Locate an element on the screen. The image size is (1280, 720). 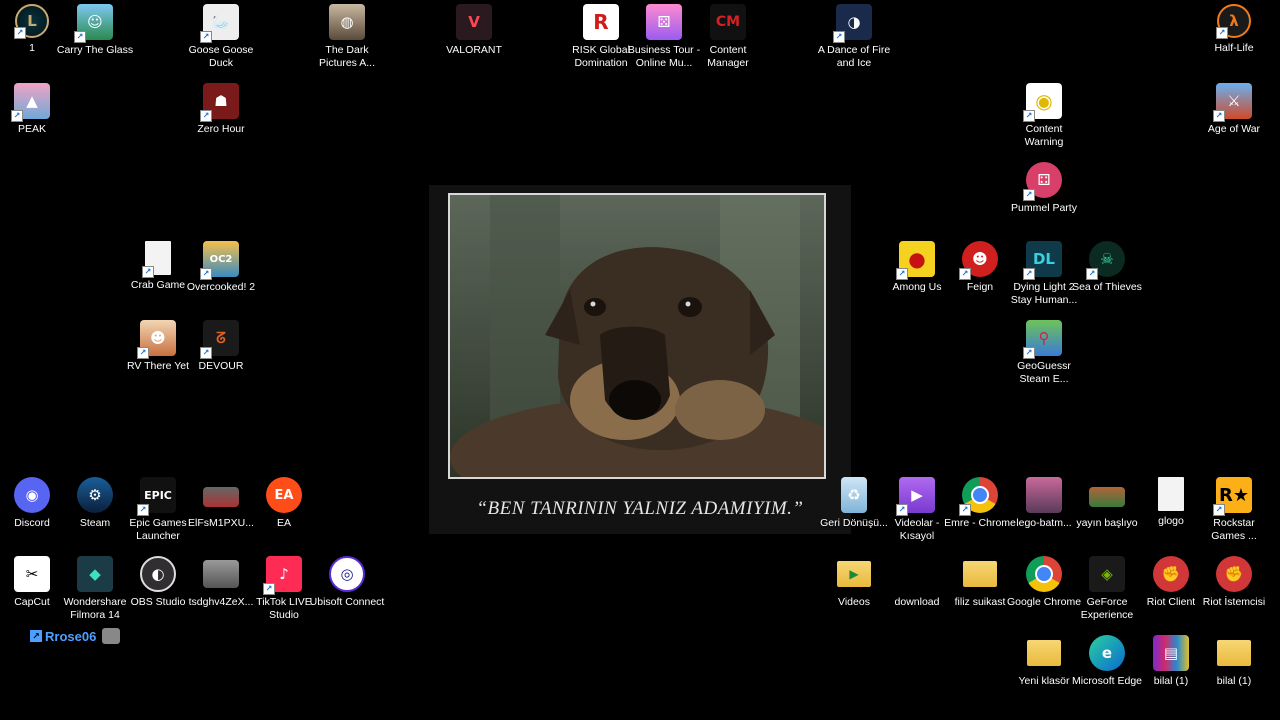
videolar-shortcut: ▶ ↗ Videolar - Kısayol is located at coordinates (917, 508).